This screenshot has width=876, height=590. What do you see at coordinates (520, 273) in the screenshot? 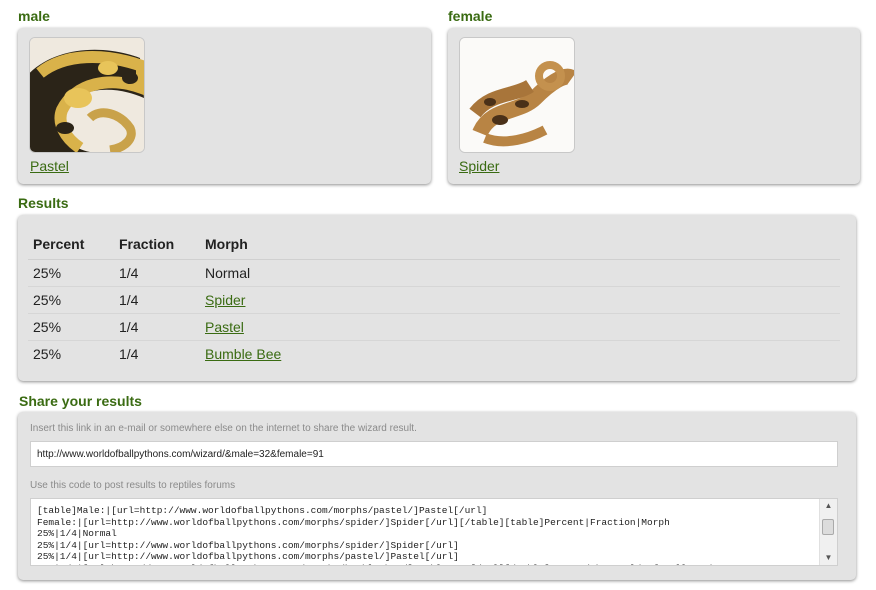
I see `morph-cell: Normal` at bounding box center [520, 273].